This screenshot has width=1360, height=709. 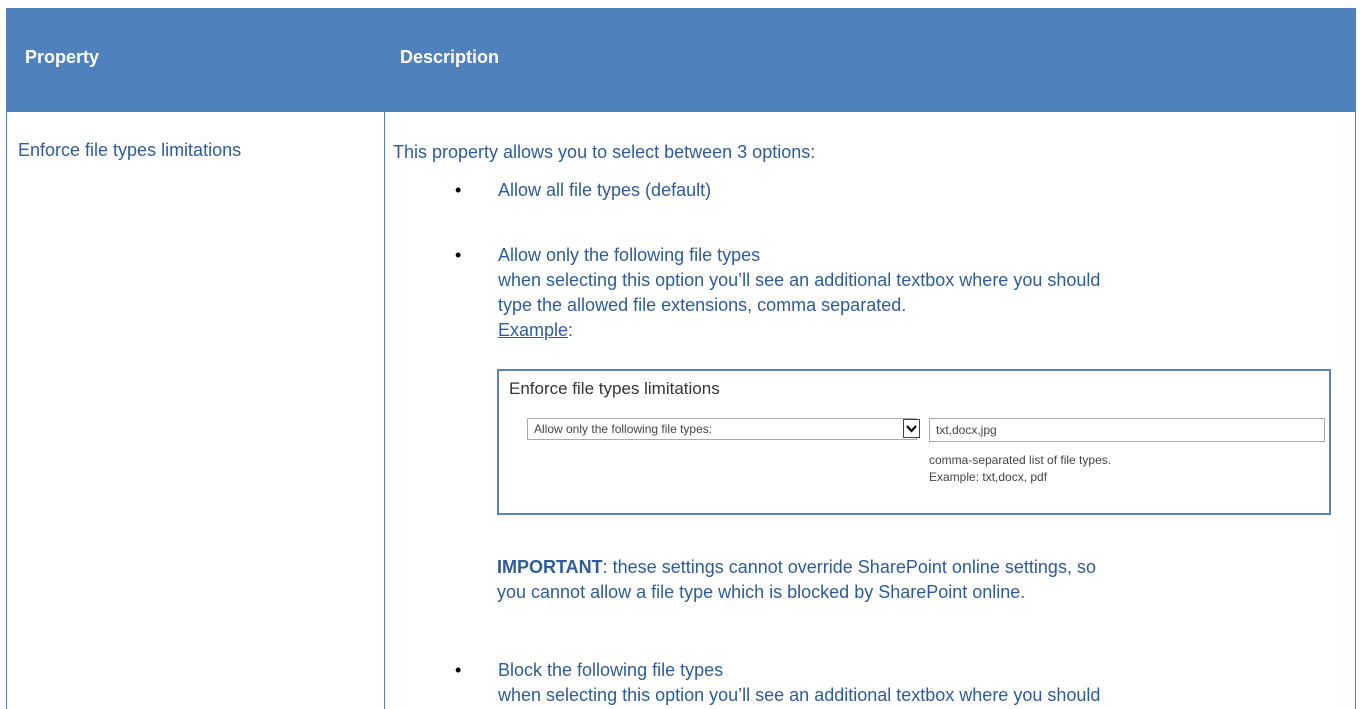 I want to click on bullet-block: Block the following file types, so click(x=611, y=670).